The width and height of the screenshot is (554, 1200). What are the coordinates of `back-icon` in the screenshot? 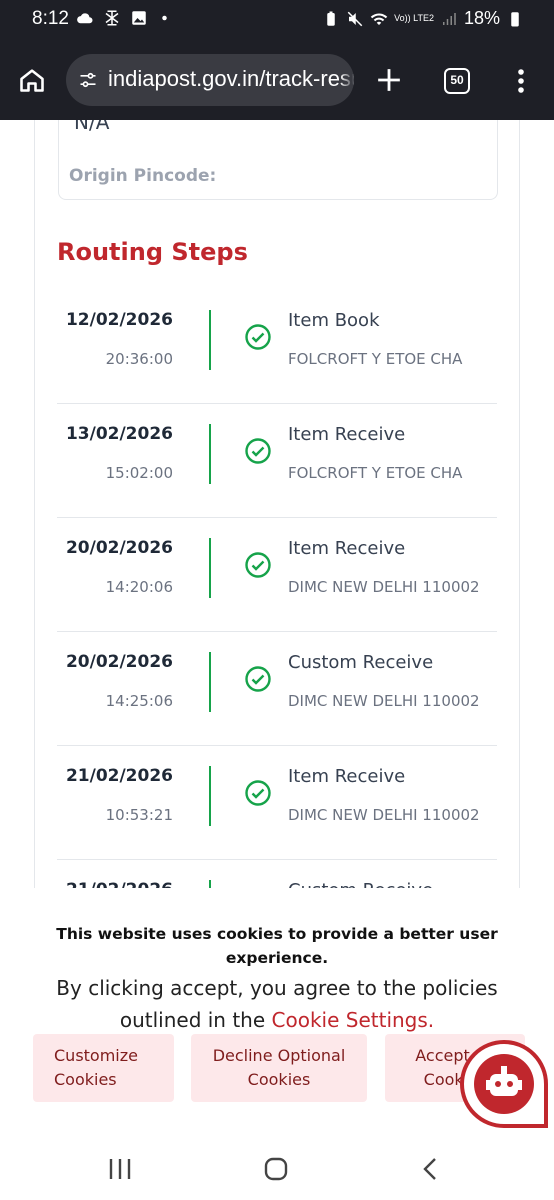 It's located at (430, 1169).